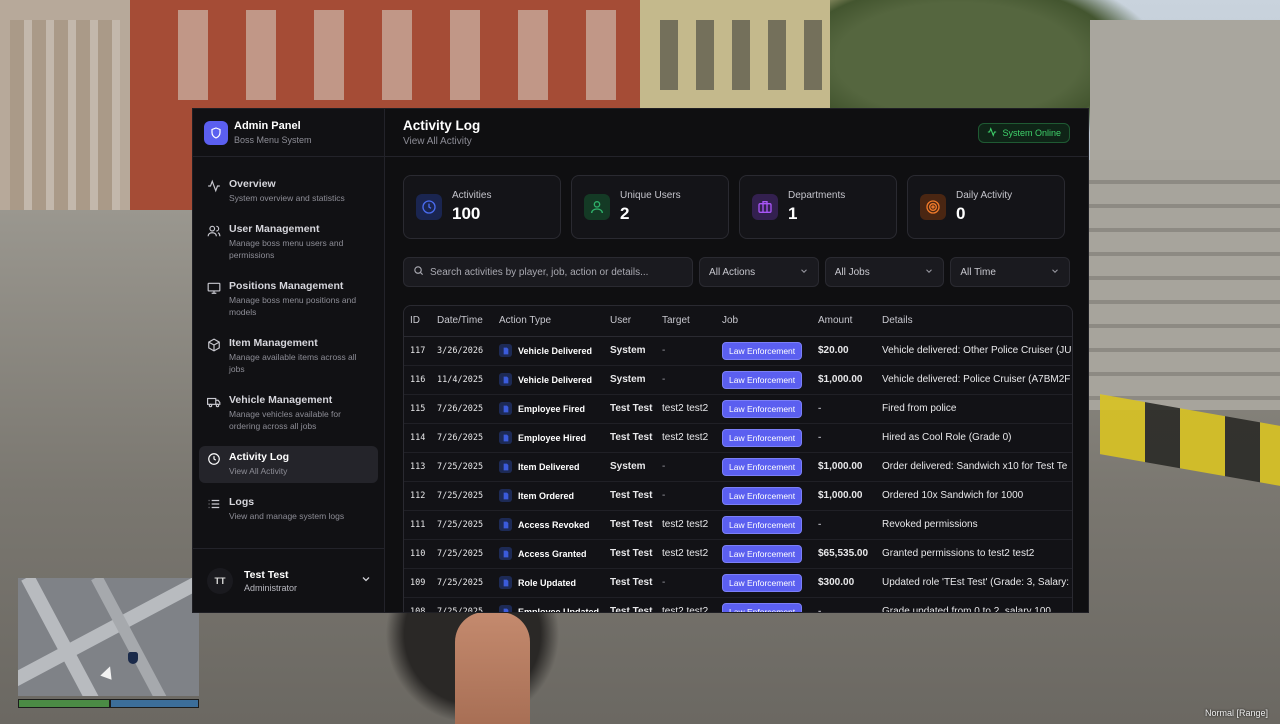 Image resolution: width=1280 pixels, height=724 pixels. Describe the element at coordinates (984, 195) in the screenshot. I see `stat-label: Daily Activity` at that location.